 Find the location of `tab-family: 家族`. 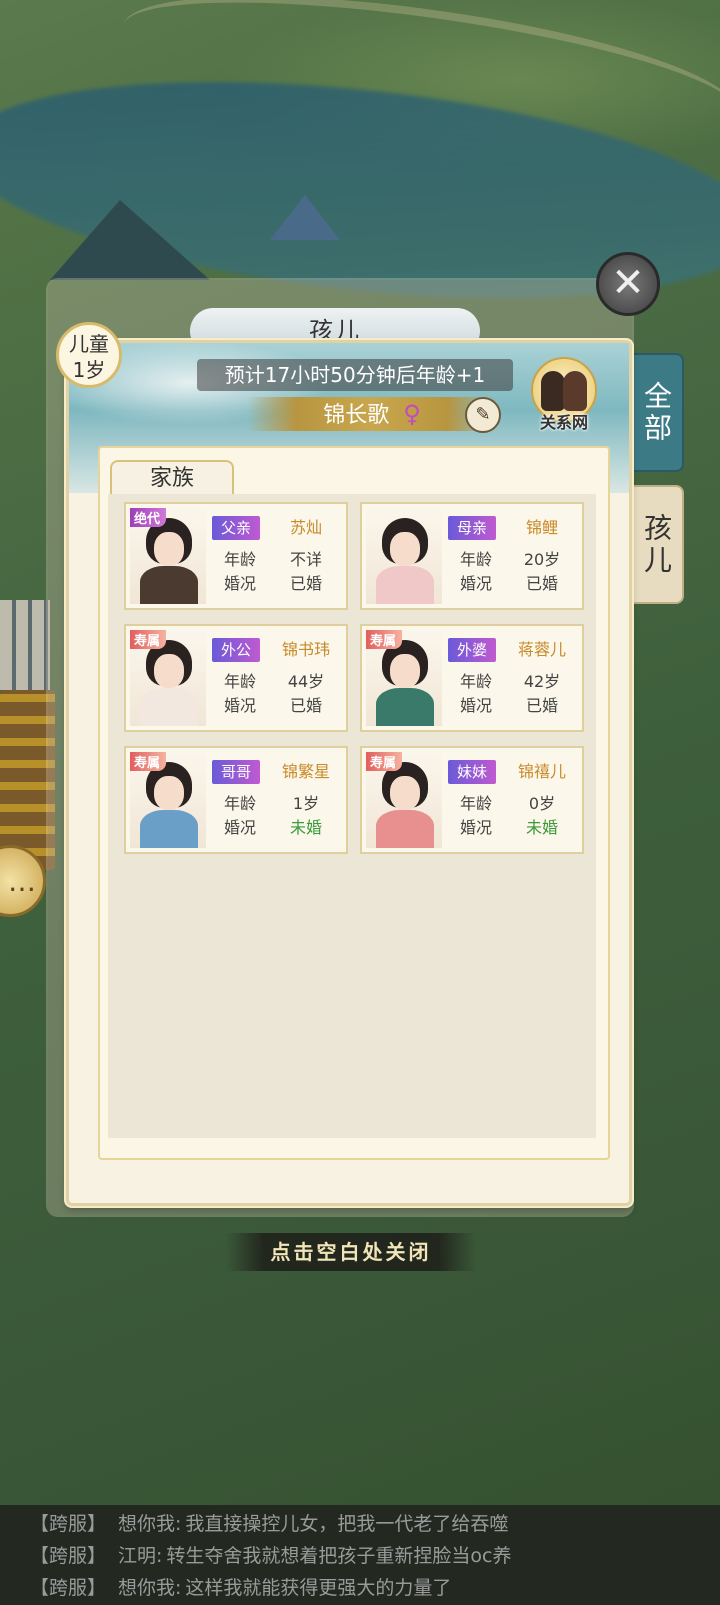

tab-family: 家族 is located at coordinates (172, 478).